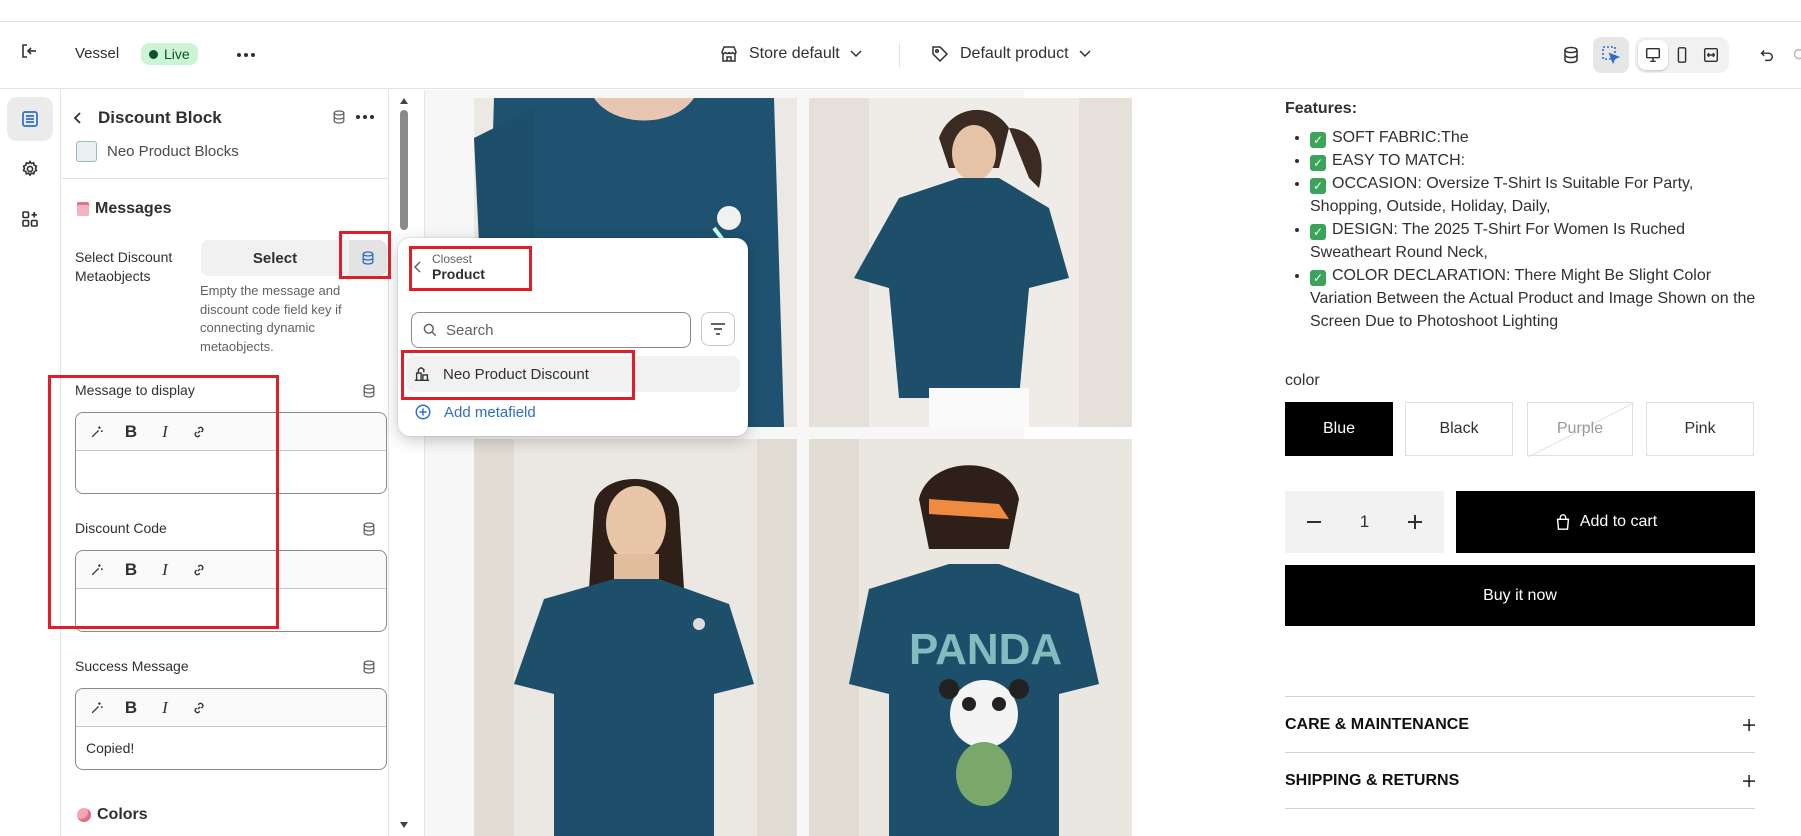 This screenshot has width=1801, height=836. I want to click on discount-code-input, so click(231, 610).